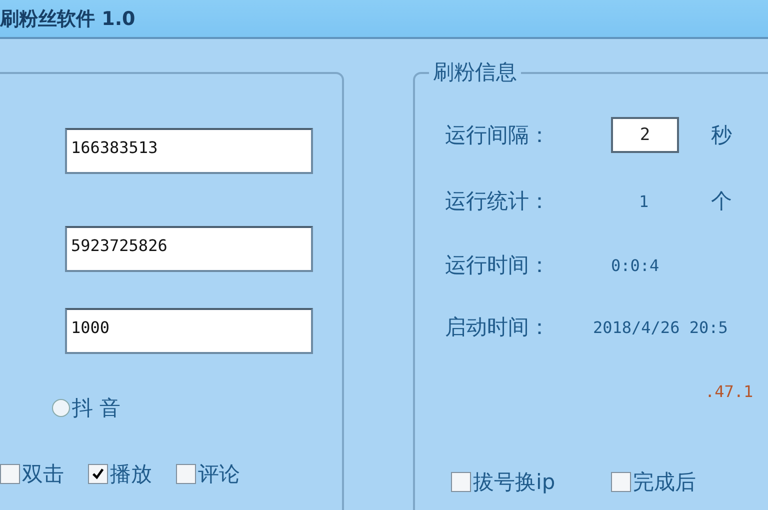  I want to click on input-field: 2, so click(645, 135).